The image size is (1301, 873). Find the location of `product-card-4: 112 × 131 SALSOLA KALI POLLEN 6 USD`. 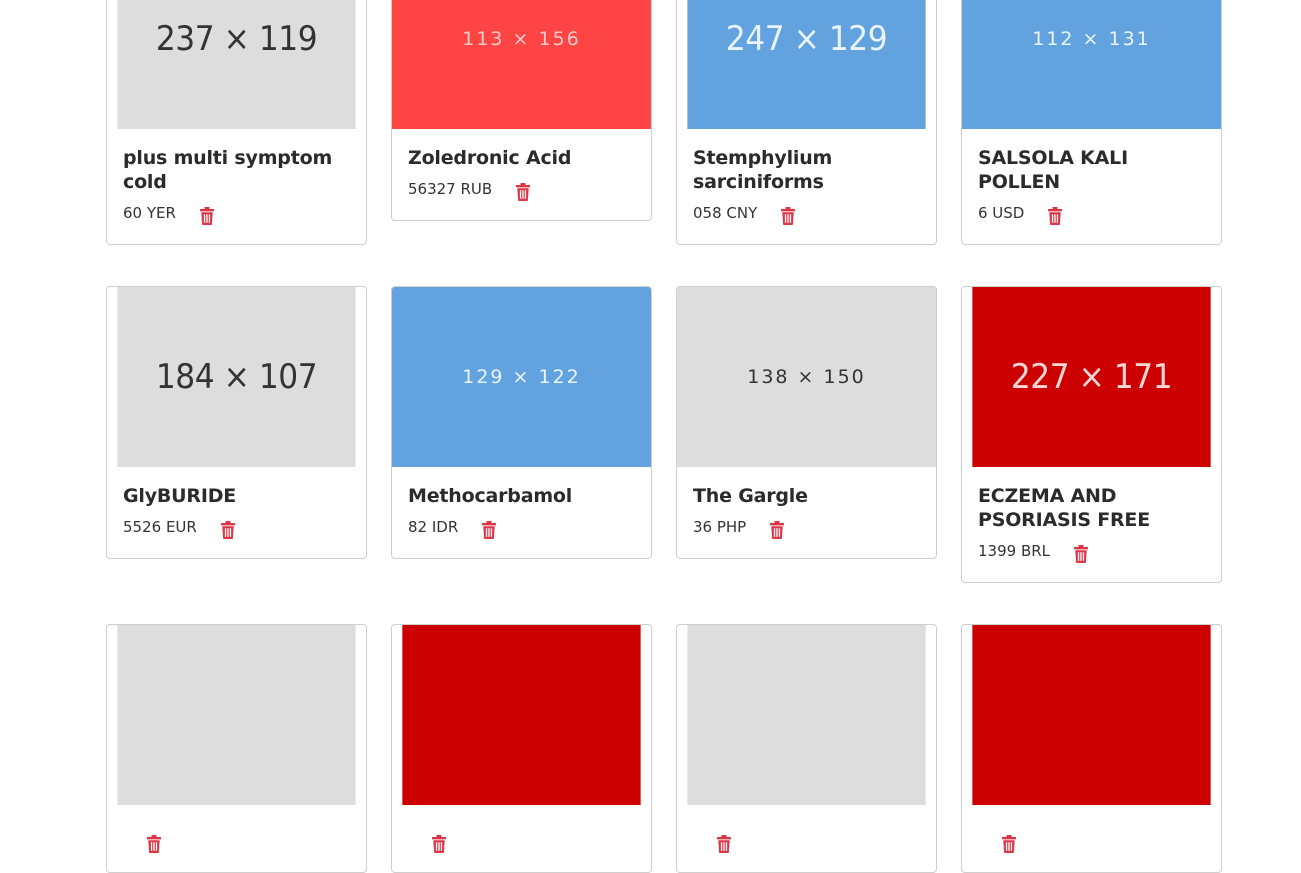

product-card-4: 112 × 131 SALSOLA KALI POLLEN 6 USD is located at coordinates (1091, 122).